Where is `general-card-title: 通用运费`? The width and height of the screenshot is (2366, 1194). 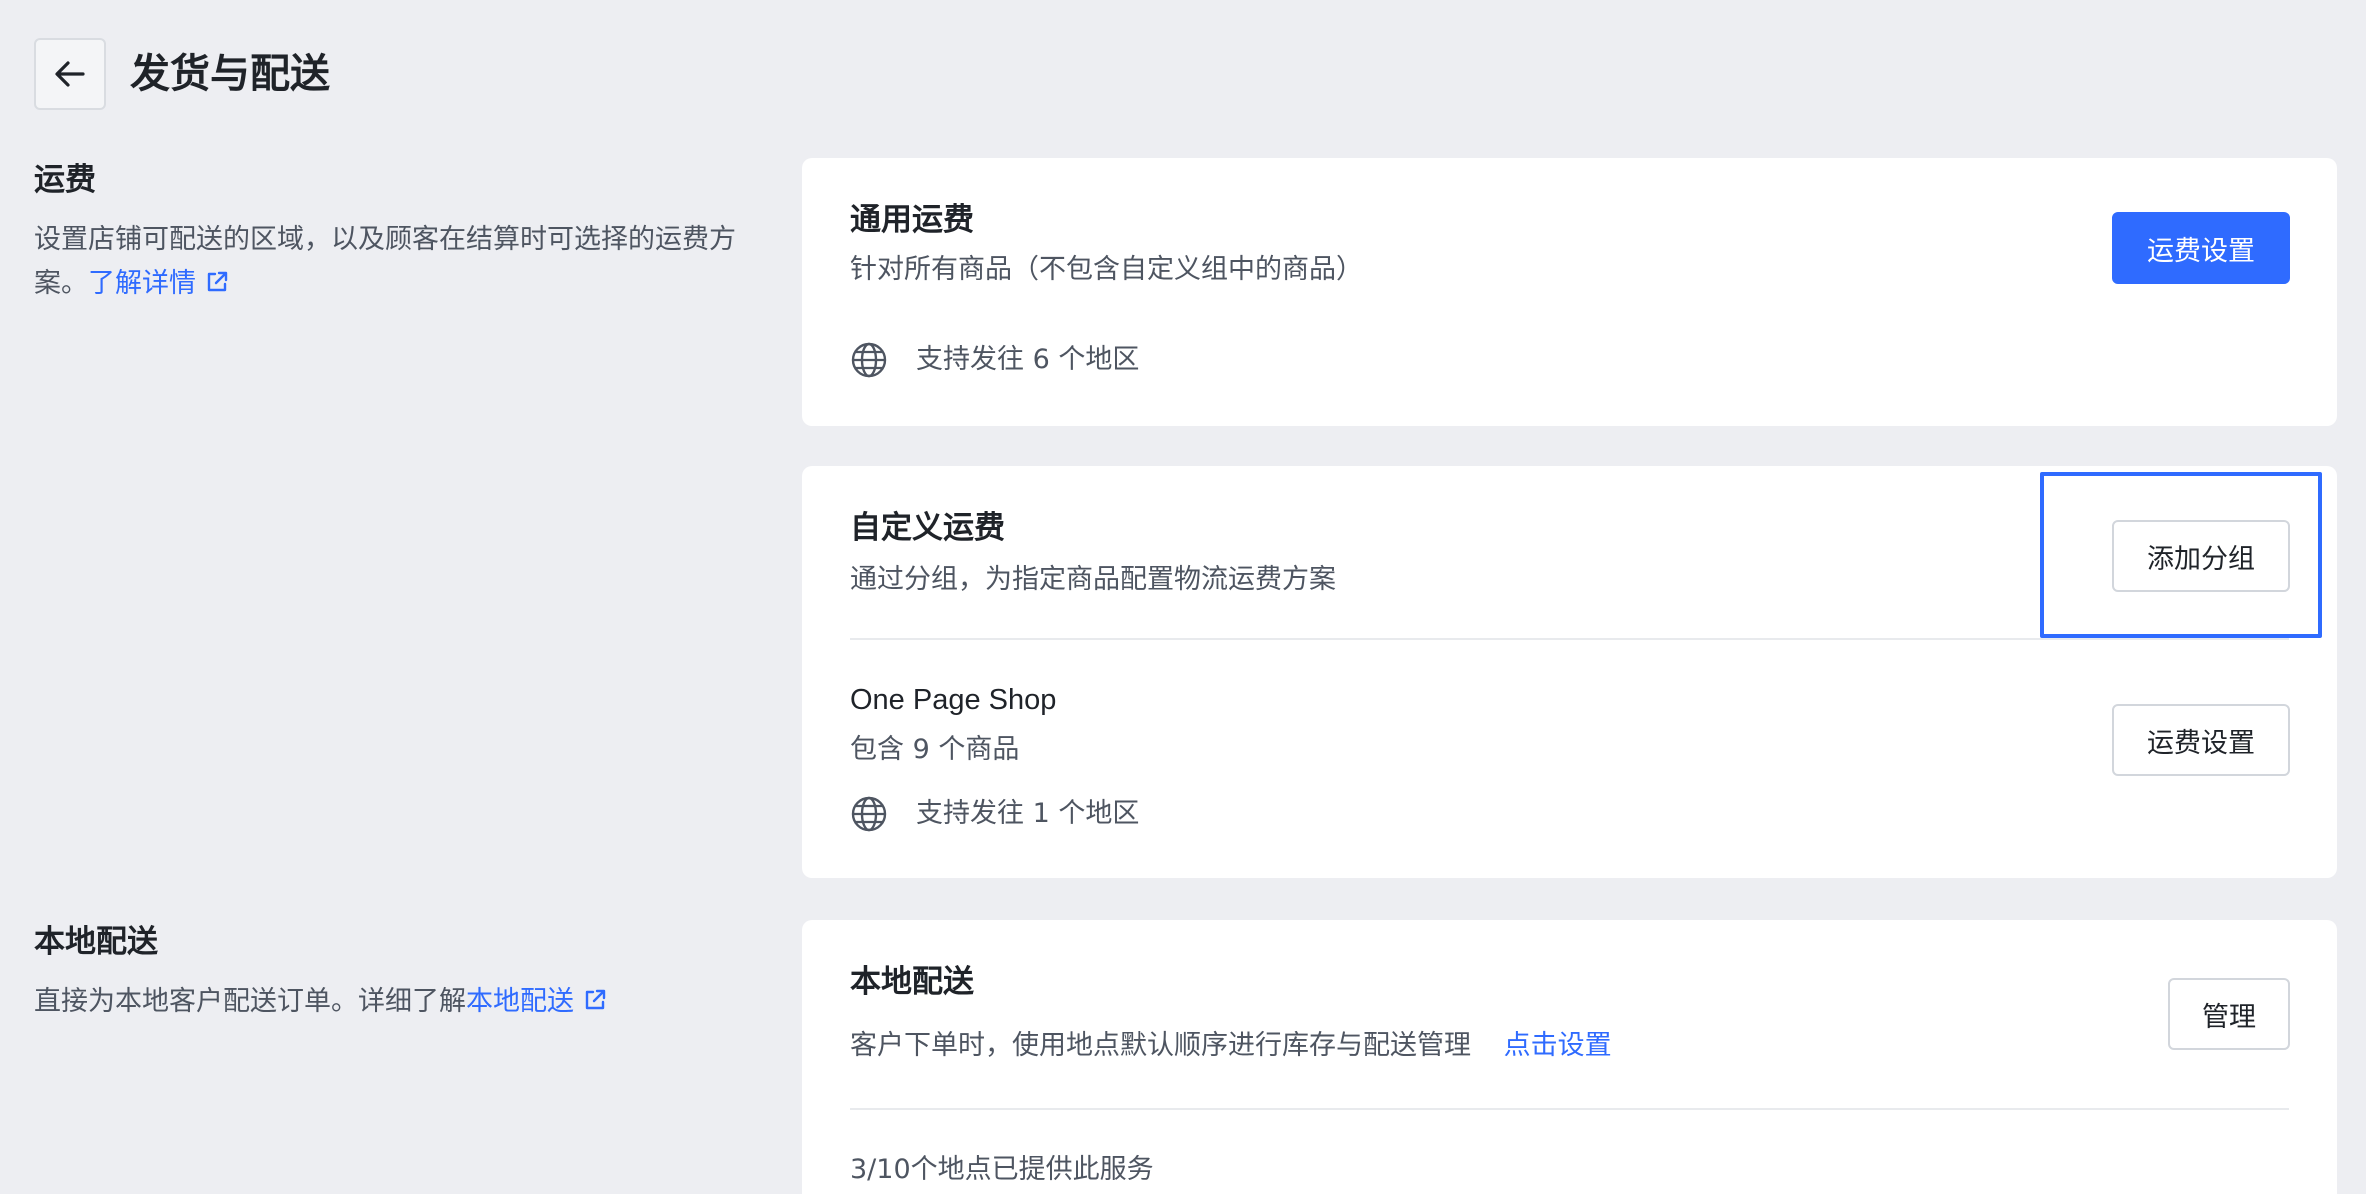 general-card-title: 通用运费 is located at coordinates (912, 220).